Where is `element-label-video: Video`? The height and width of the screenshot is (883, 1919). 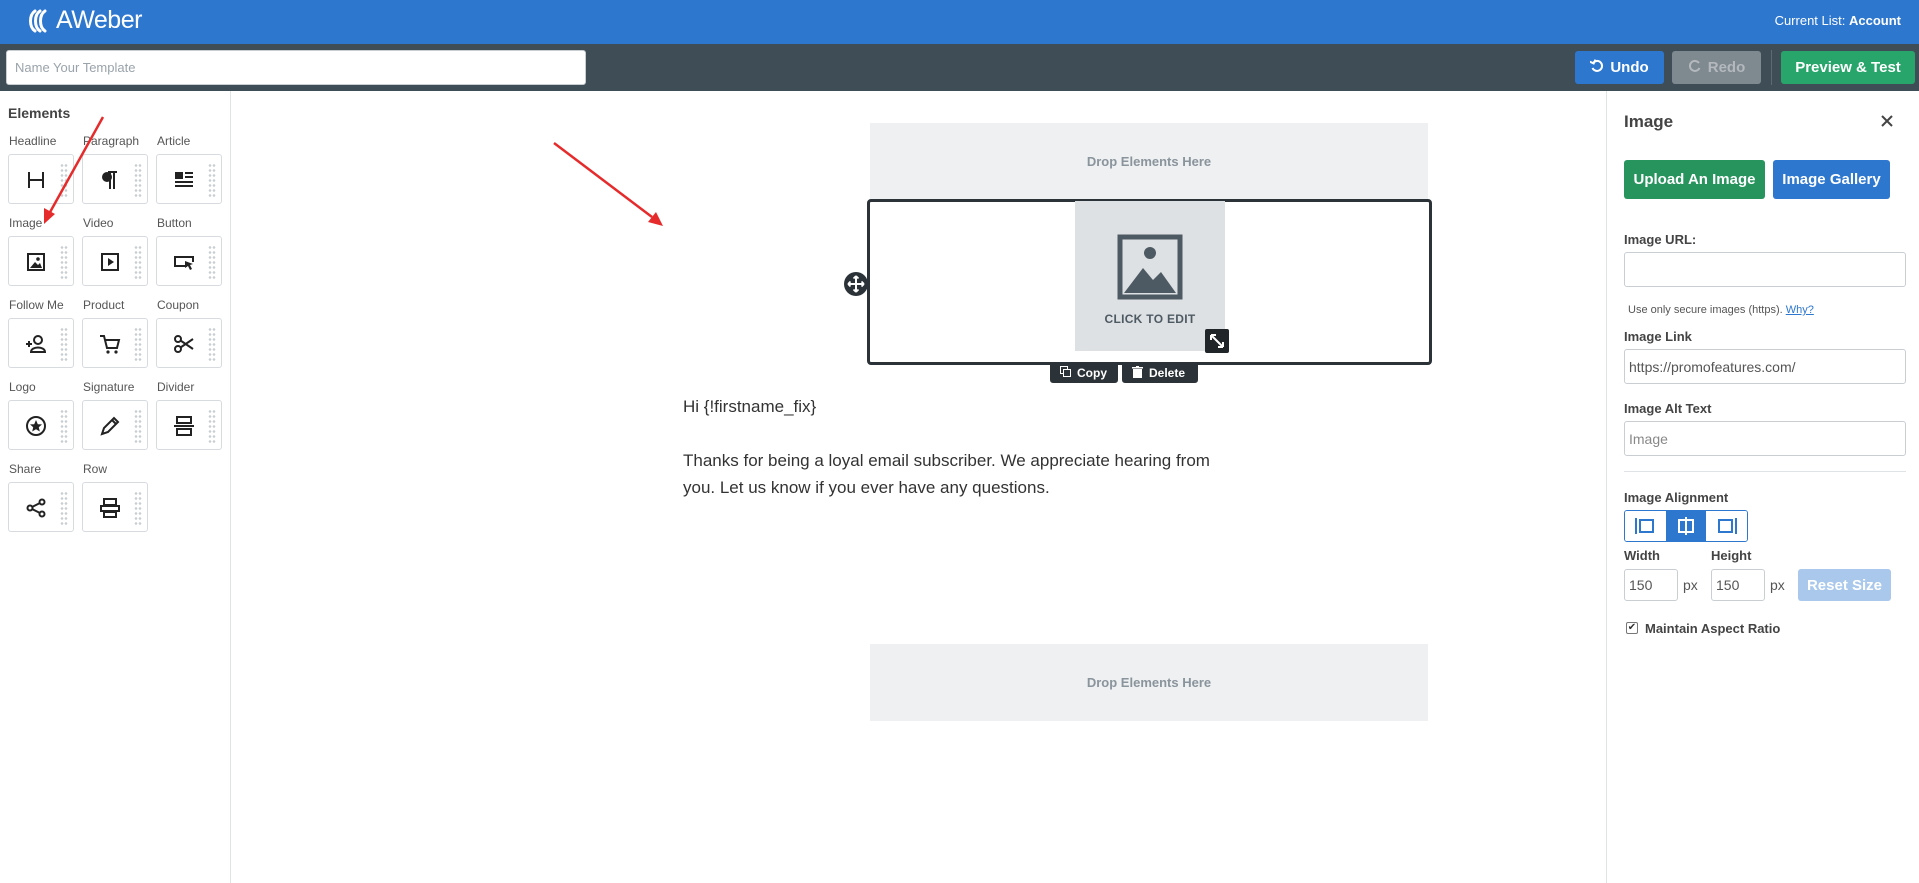
element-label-video: Video is located at coordinates (98, 223).